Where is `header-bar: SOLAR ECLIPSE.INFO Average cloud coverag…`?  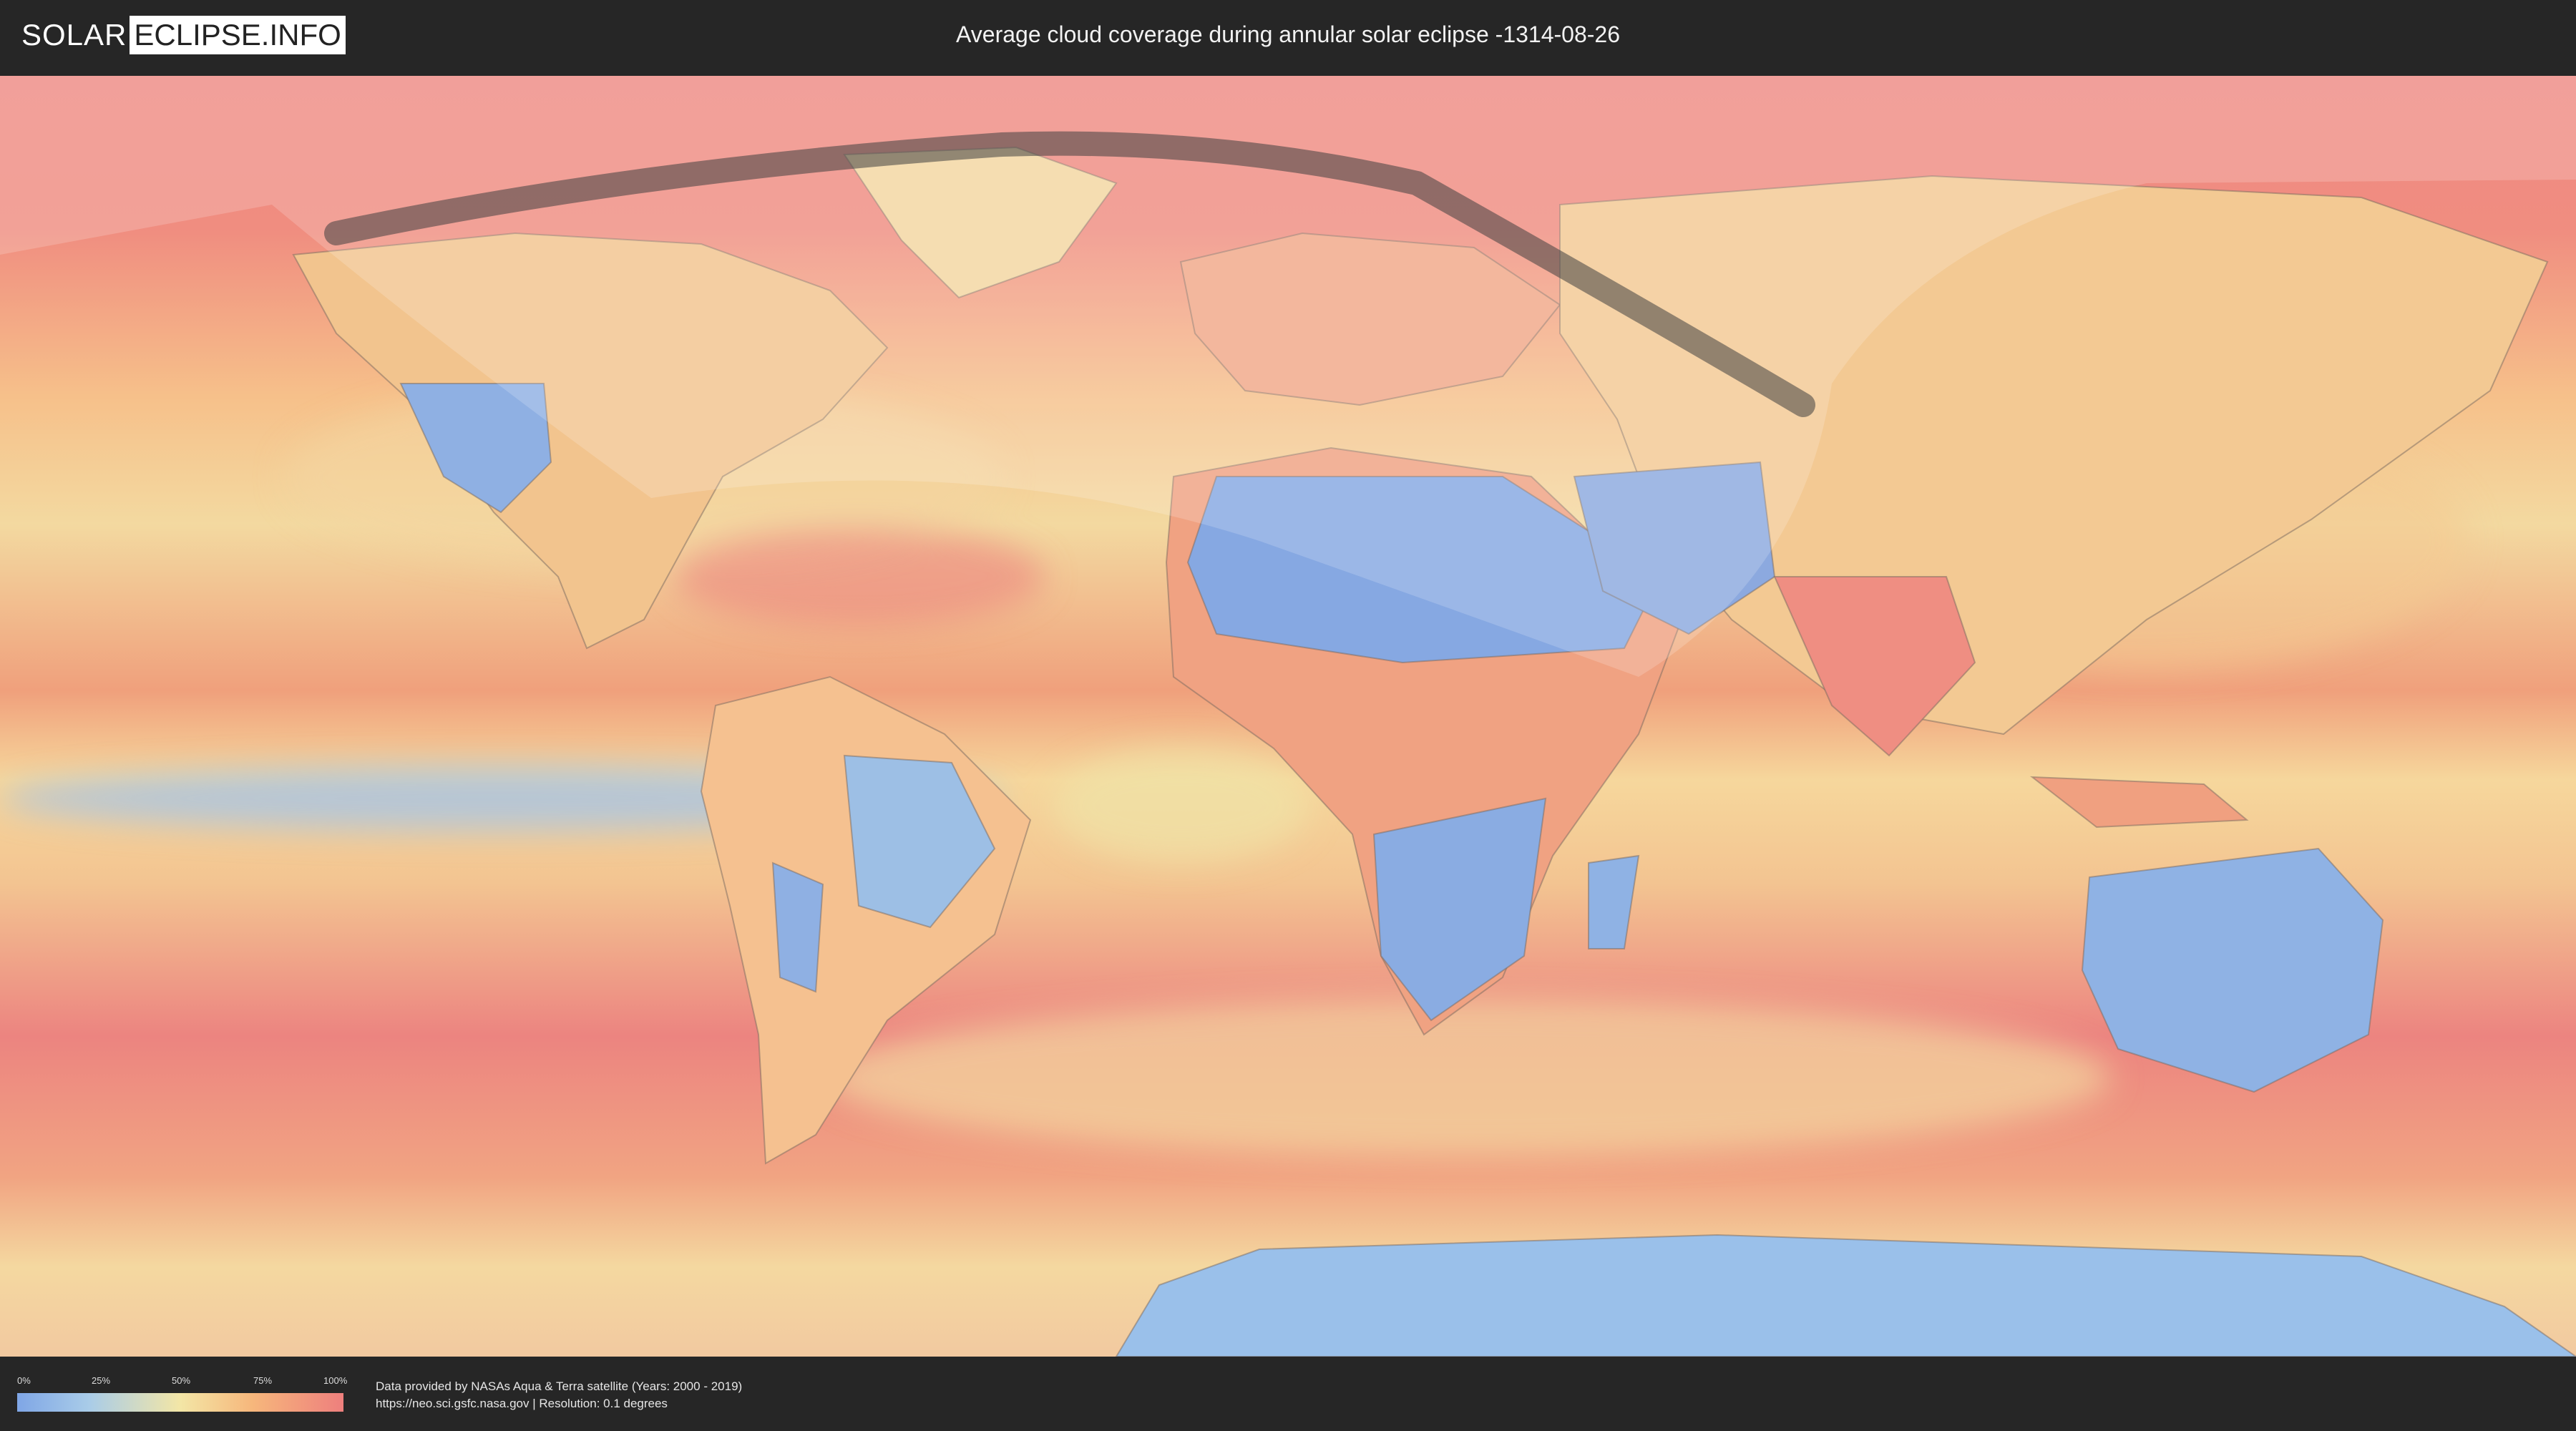
header-bar: SOLAR ECLIPSE.INFO Average cloud coverag… is located at coordinates (1288, 37).